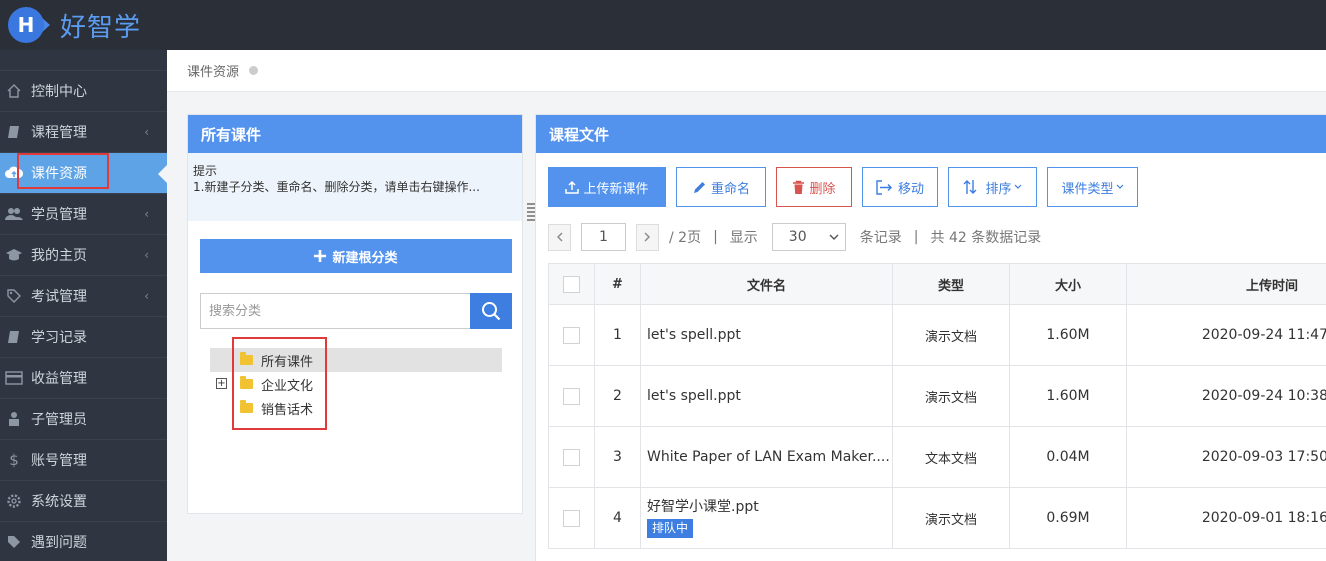  I want to click on table-header-row: # 文件名 类型 大小 上传时间, so click(937, 284).